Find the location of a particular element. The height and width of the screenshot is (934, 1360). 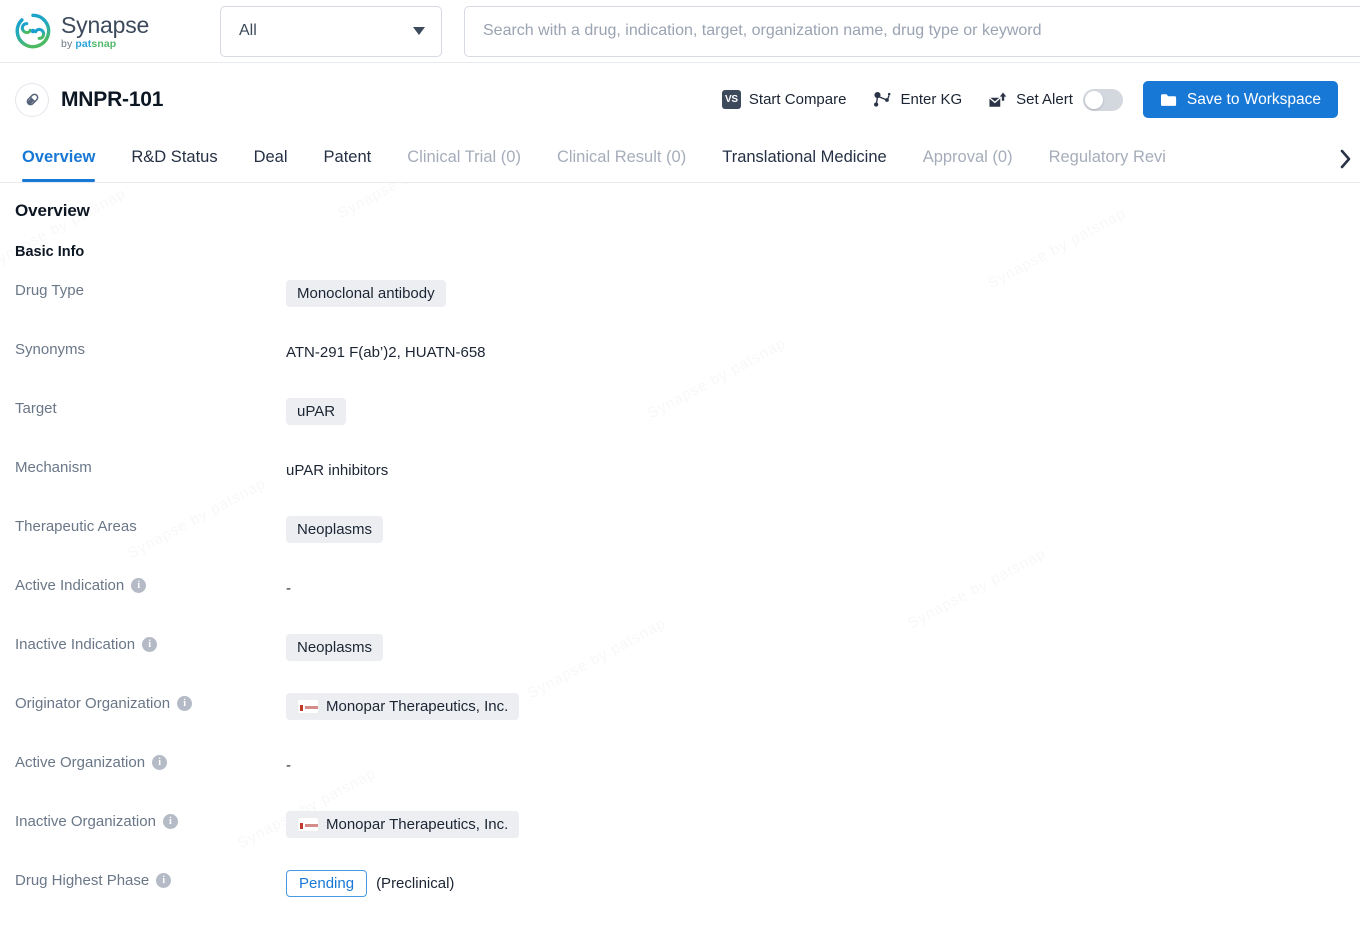

pill-glyph is located at coordinates (32, 99).